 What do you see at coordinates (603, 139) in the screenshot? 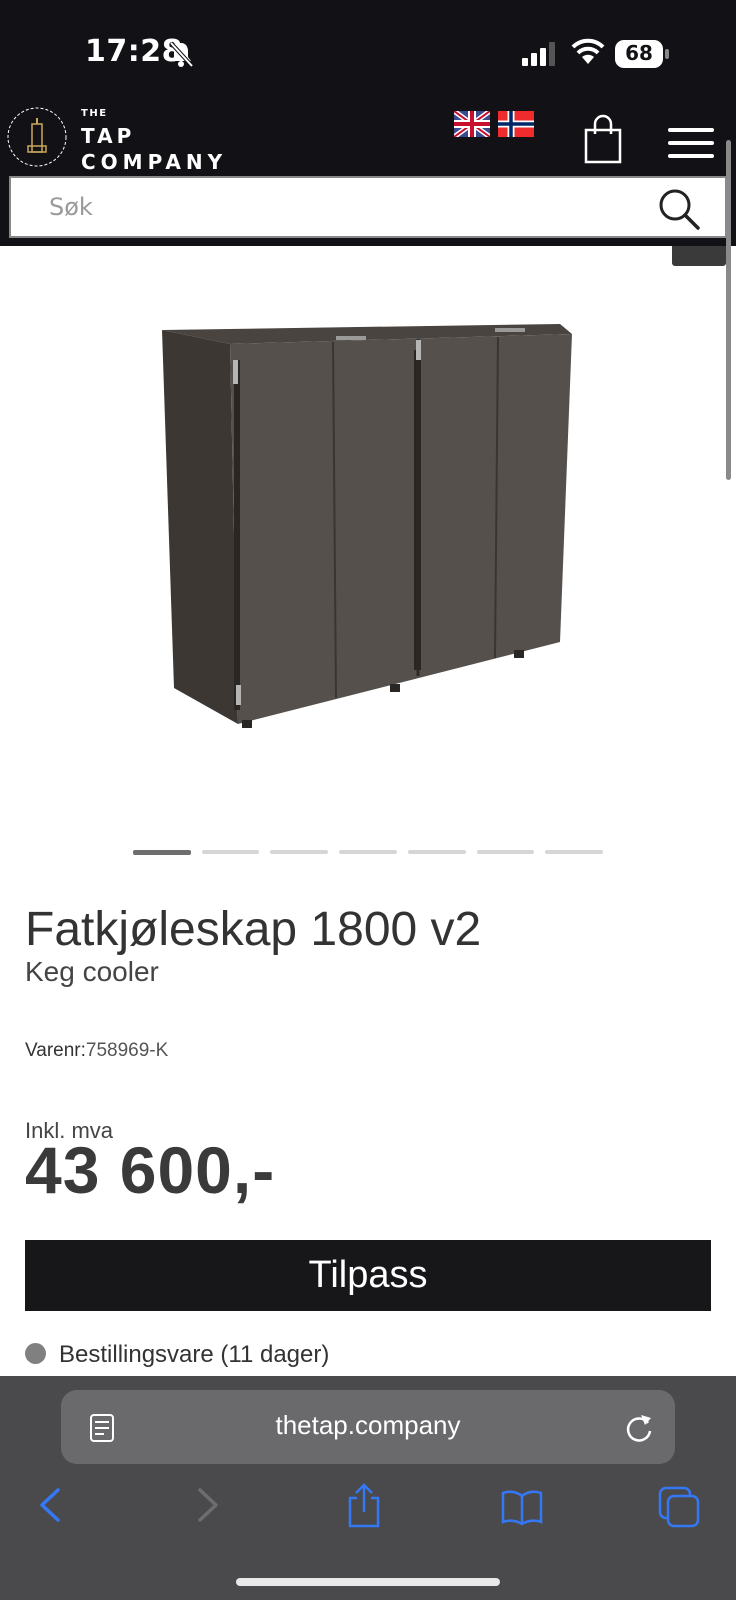
I see `shopping-bag-icon` at bounding box center [603, 139].